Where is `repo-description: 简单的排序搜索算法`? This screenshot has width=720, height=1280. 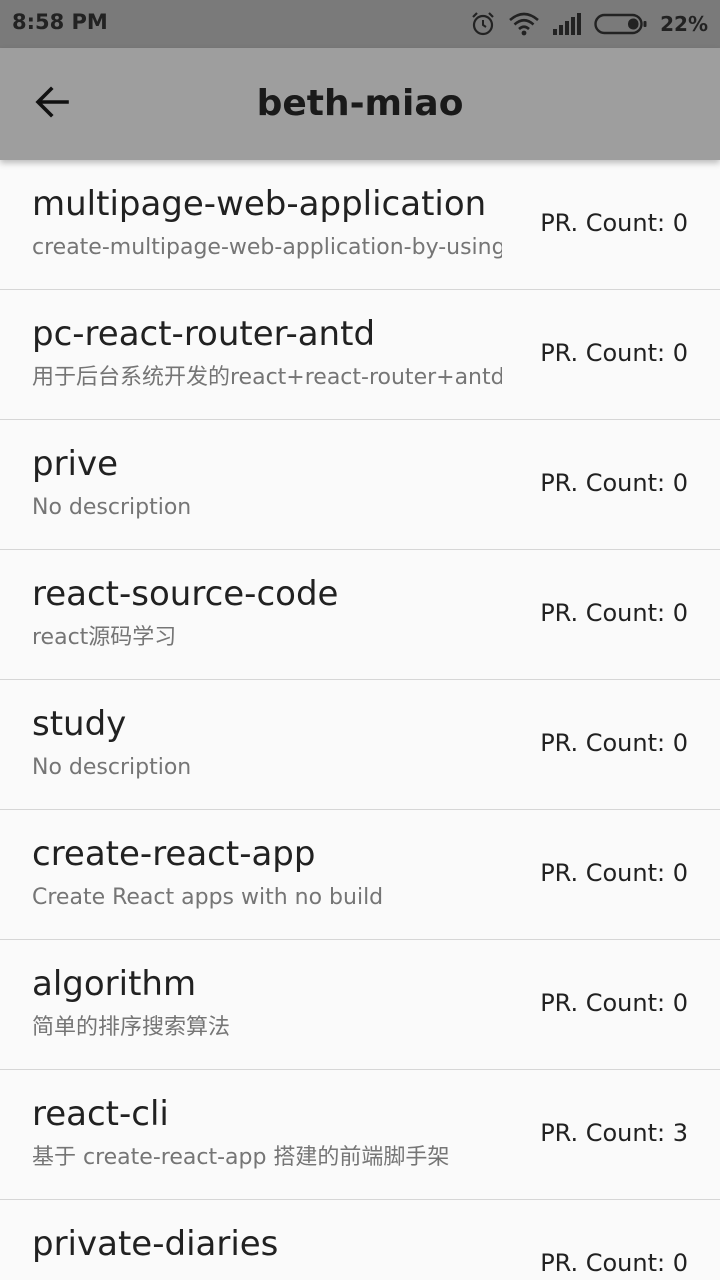 repo-description: 简单的排序搜索算法 is located at coordinates (131, 1027).